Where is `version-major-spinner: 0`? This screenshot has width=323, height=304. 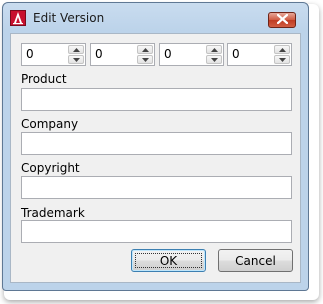 version-major-spinner: 0 is located at coordinates (53, 54).